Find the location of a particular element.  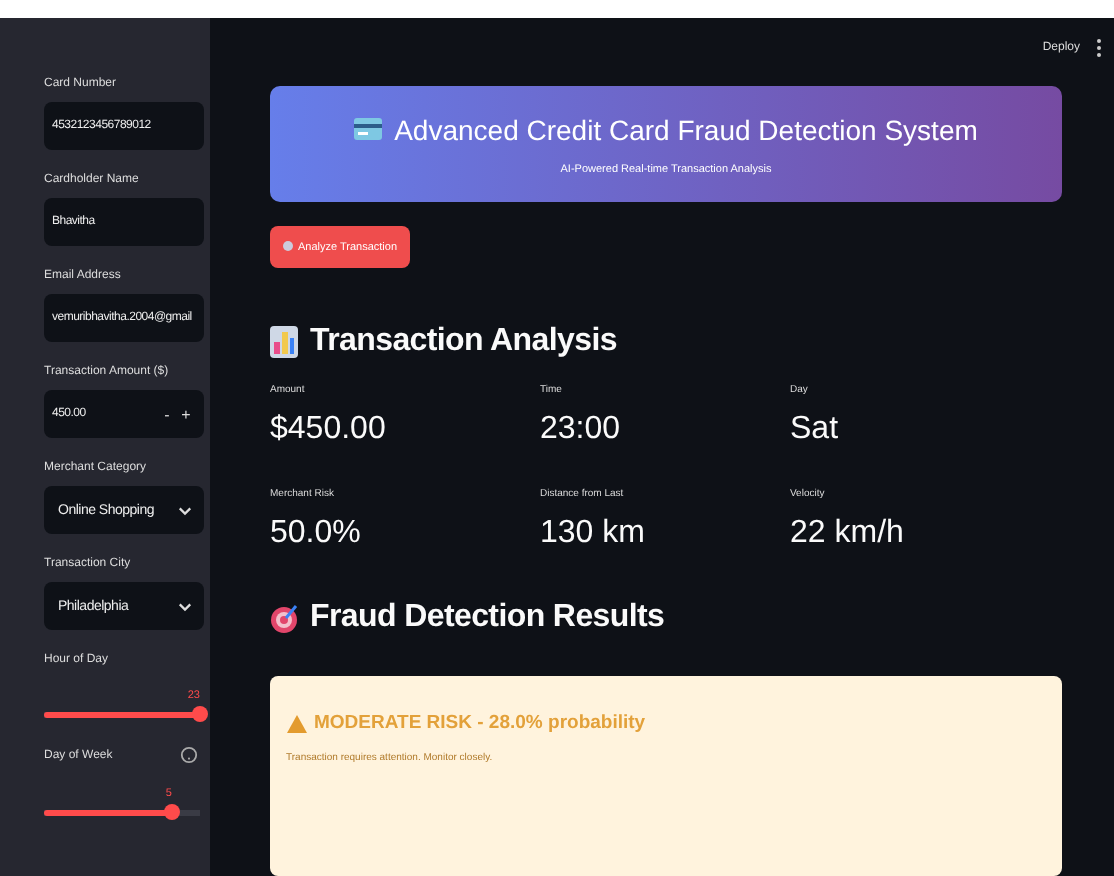

credit-card-icon is located at coordinates (368, 129).